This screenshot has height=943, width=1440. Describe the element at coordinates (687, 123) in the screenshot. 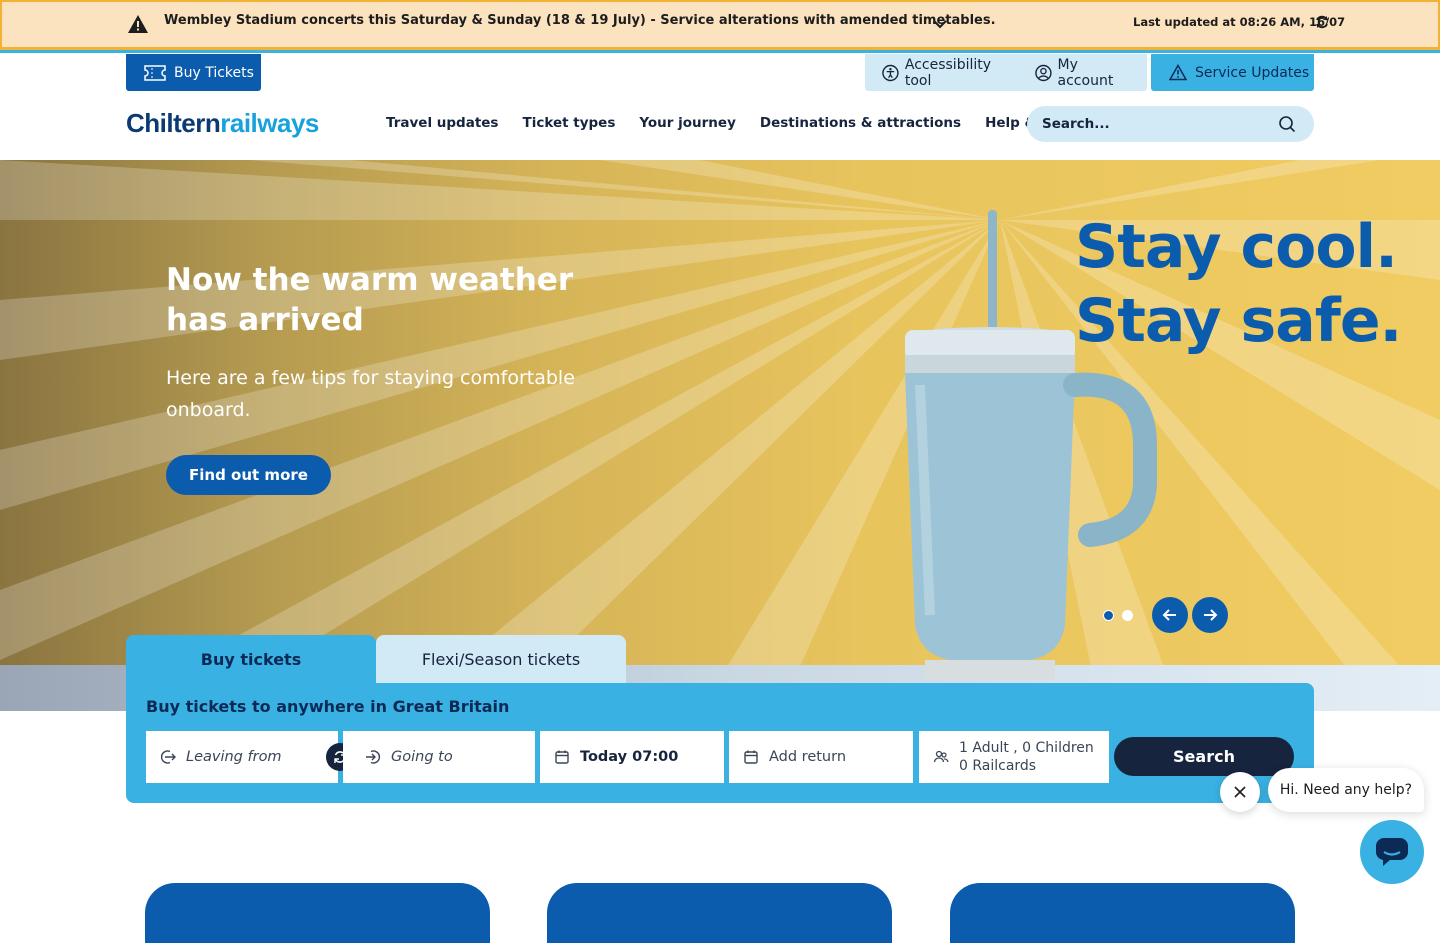

I see `nav-your-journey: Your journey` at that location.